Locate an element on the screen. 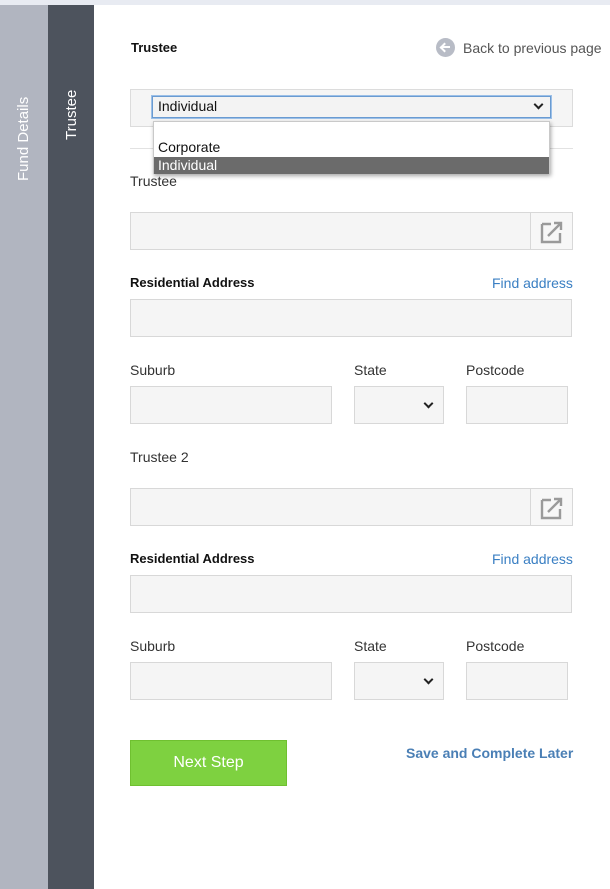 The image size is (610, 889). state-2-label: State is located at coordinates (370, 646).